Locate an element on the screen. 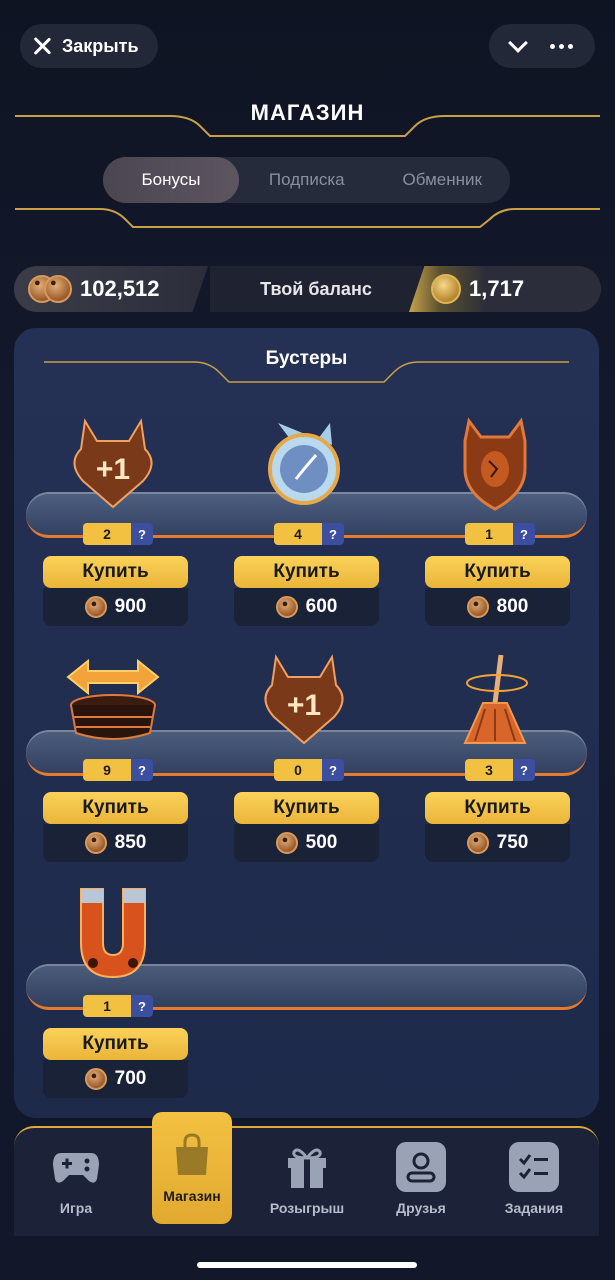 This screenshot has height=1280, width=615. frozen-clock-icon is located at coordinates (304, 460).